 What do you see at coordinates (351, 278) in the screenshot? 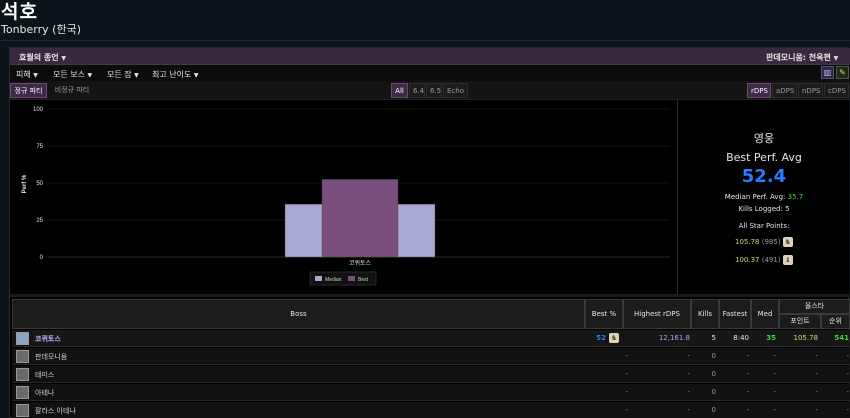
I see `legend-swatch-best` at bounding box center [351, 278].